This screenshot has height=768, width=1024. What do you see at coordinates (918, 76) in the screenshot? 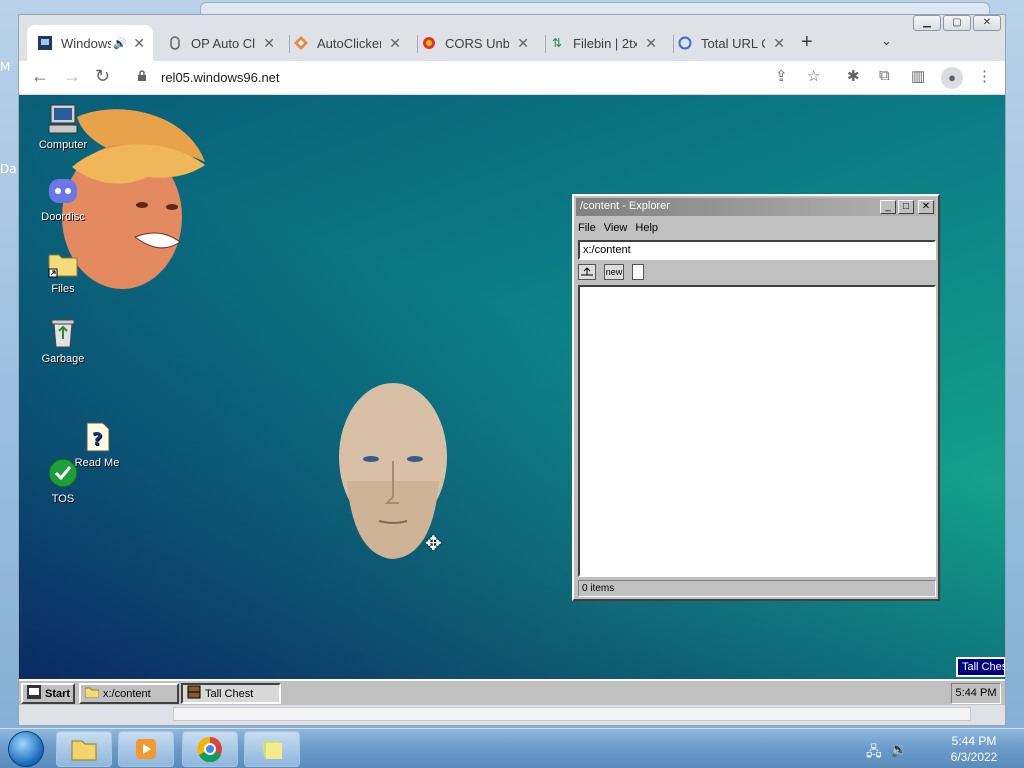
I see `side-panel-icon: ▥` at bounding box center [918, 76].